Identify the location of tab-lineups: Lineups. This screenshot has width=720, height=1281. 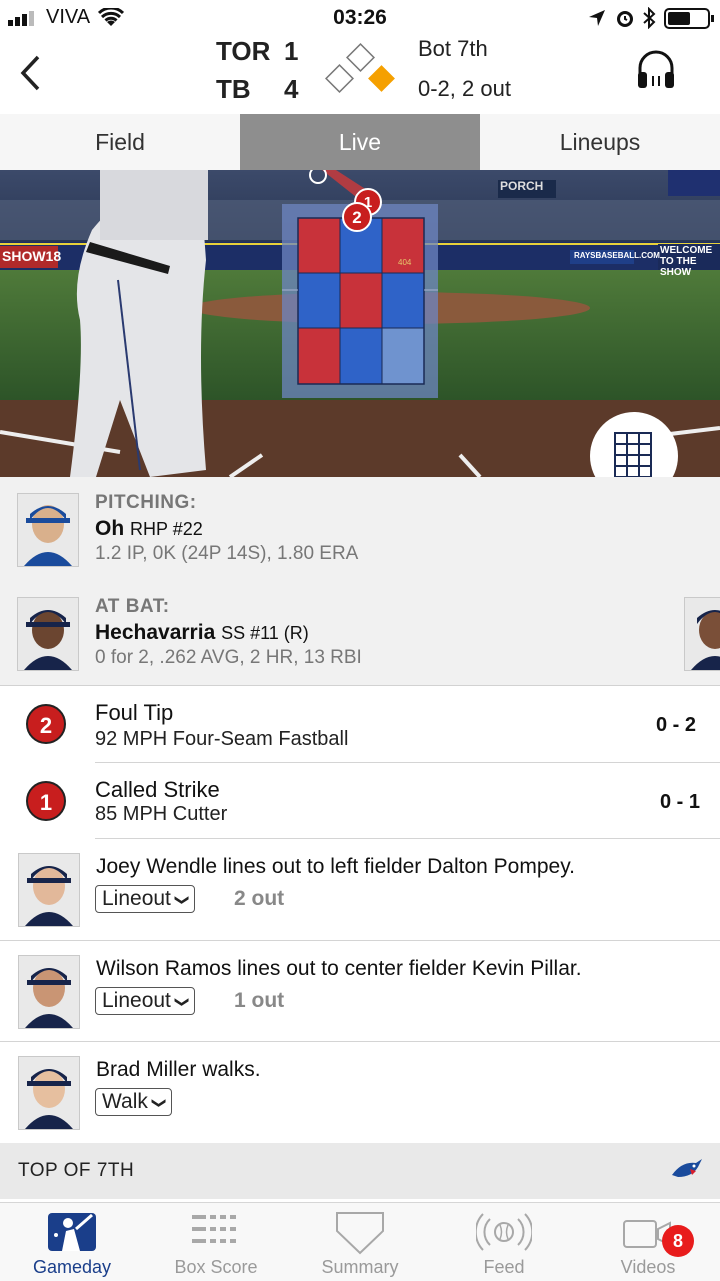
(600, 142).